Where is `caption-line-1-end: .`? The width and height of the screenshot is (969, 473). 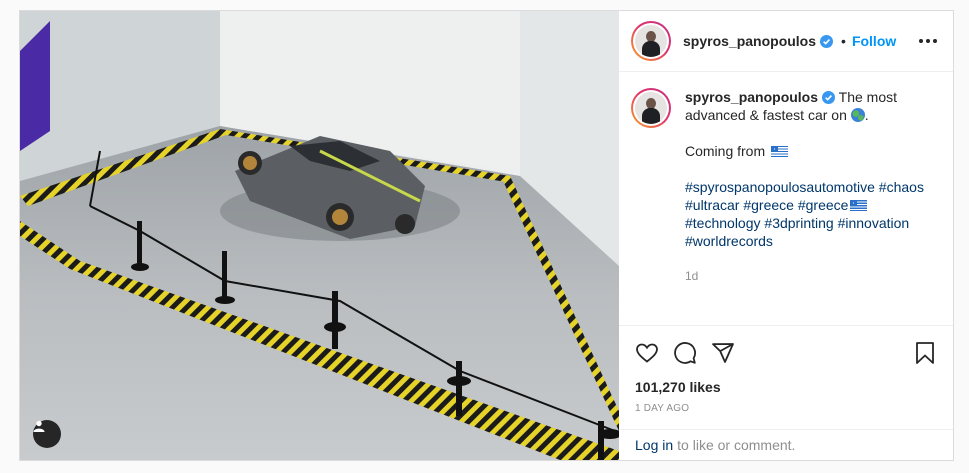
caption-line-1-end: . is located at coordinates (866, 115).